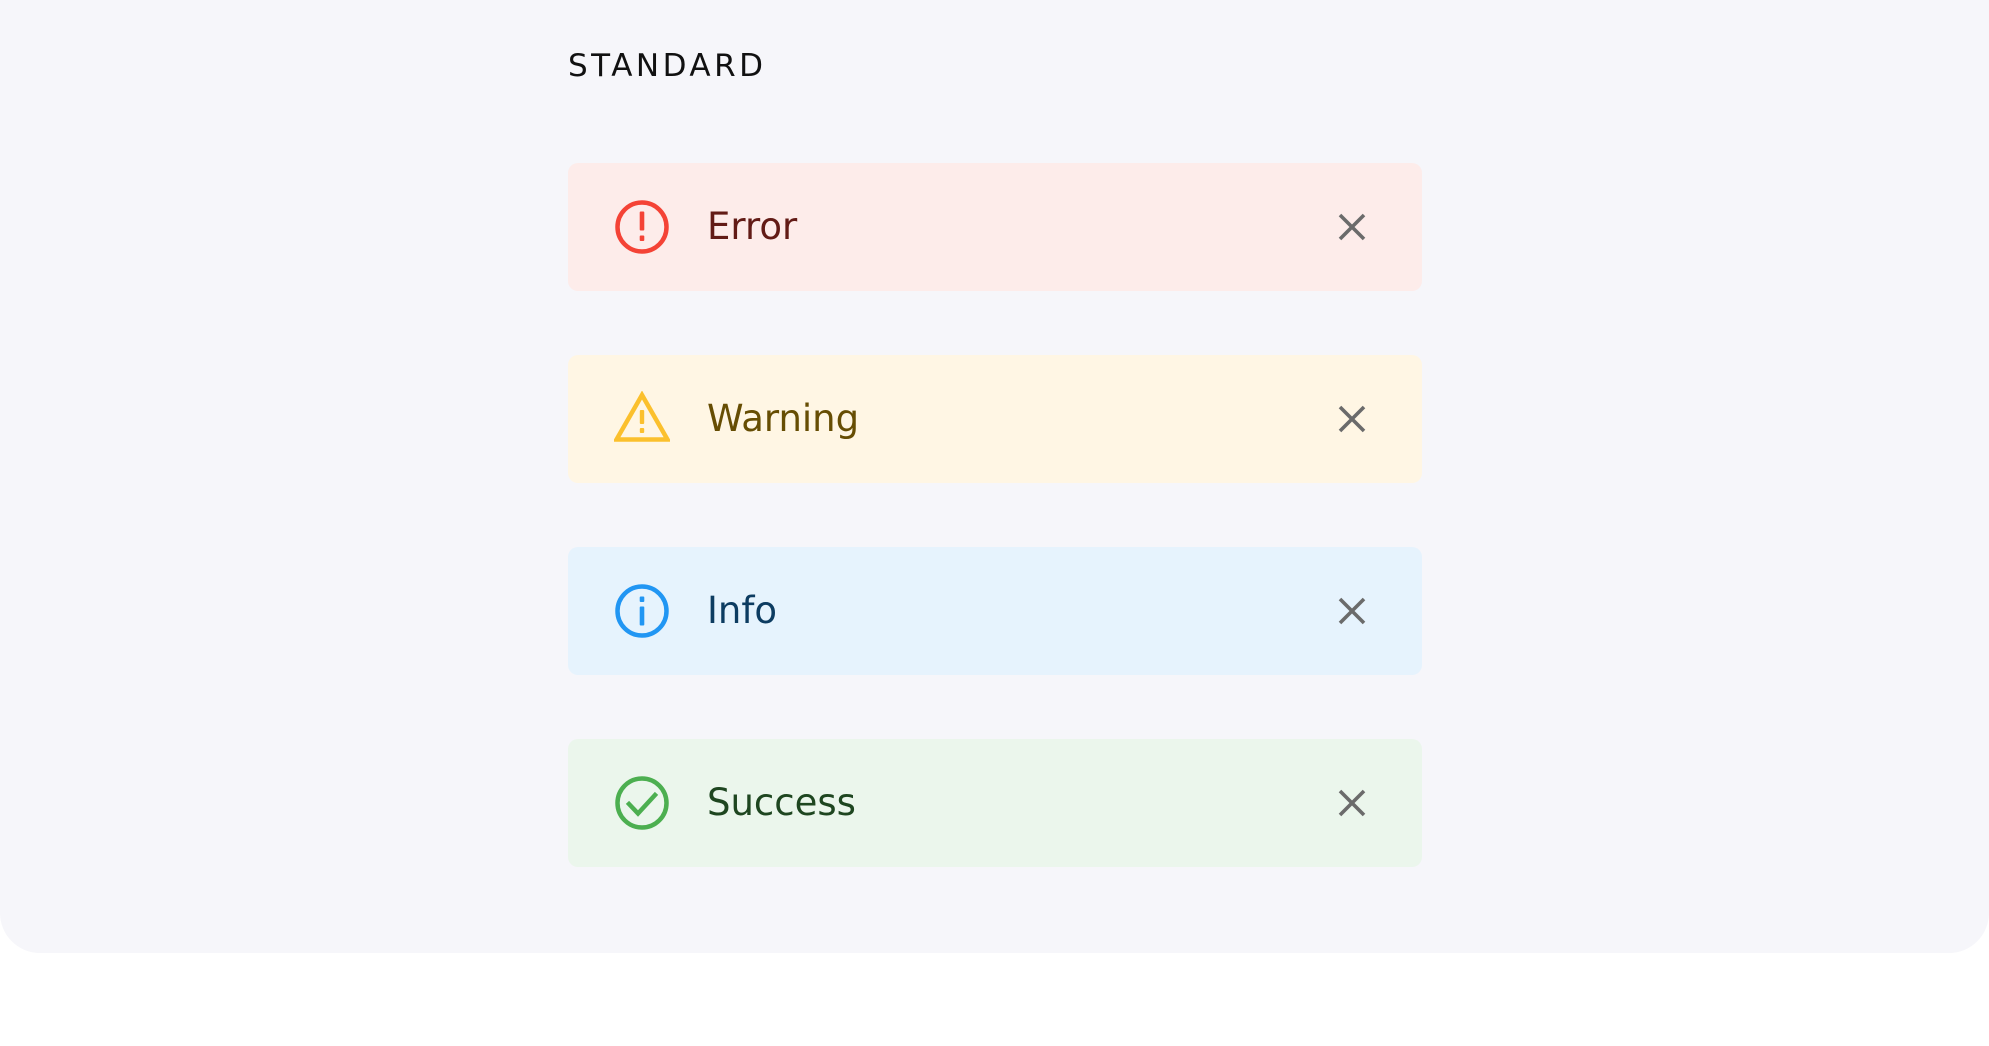 The image size is (1989, 1046). Describe the element at coordinates (642, 227) in the screenshot. I see `error-circle-icon` at that location.